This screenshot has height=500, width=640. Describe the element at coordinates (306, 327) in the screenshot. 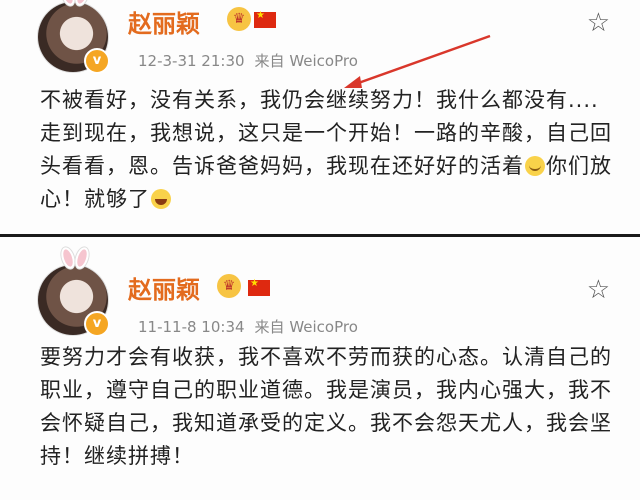

I see `post-source: 来自 WeicoPro` at that location.